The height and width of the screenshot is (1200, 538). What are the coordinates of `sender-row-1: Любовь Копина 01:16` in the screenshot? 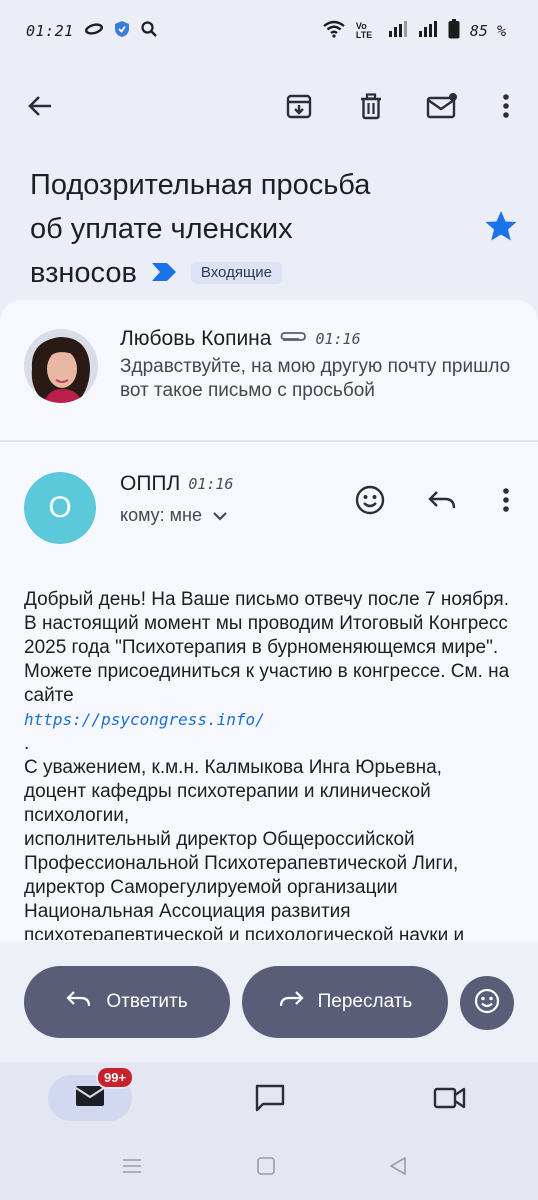 It's located at (240, 339).